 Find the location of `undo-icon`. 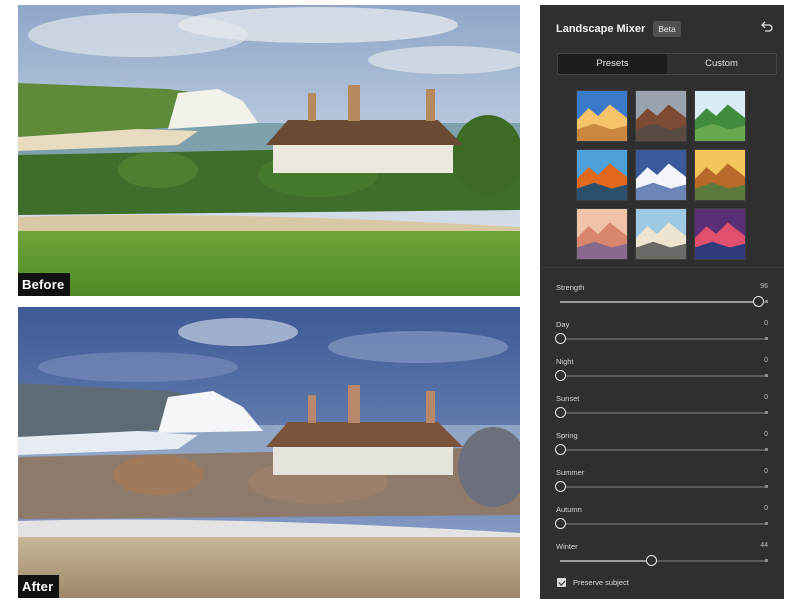

undo-icon is located at coordinates (767, 27).